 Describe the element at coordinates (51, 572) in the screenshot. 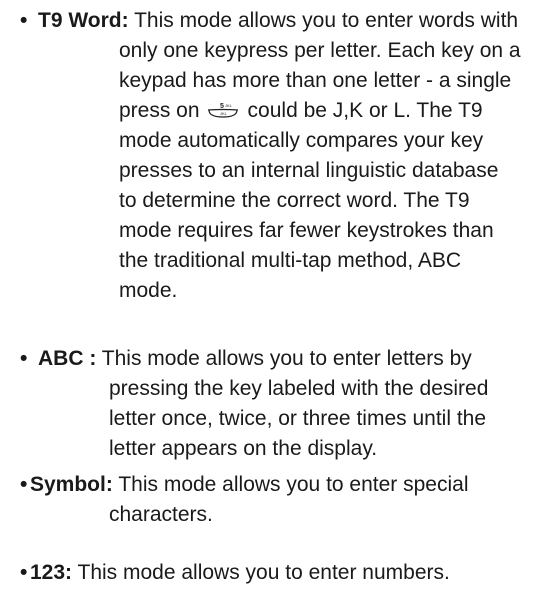

I see `number-term: 123:` at that location.